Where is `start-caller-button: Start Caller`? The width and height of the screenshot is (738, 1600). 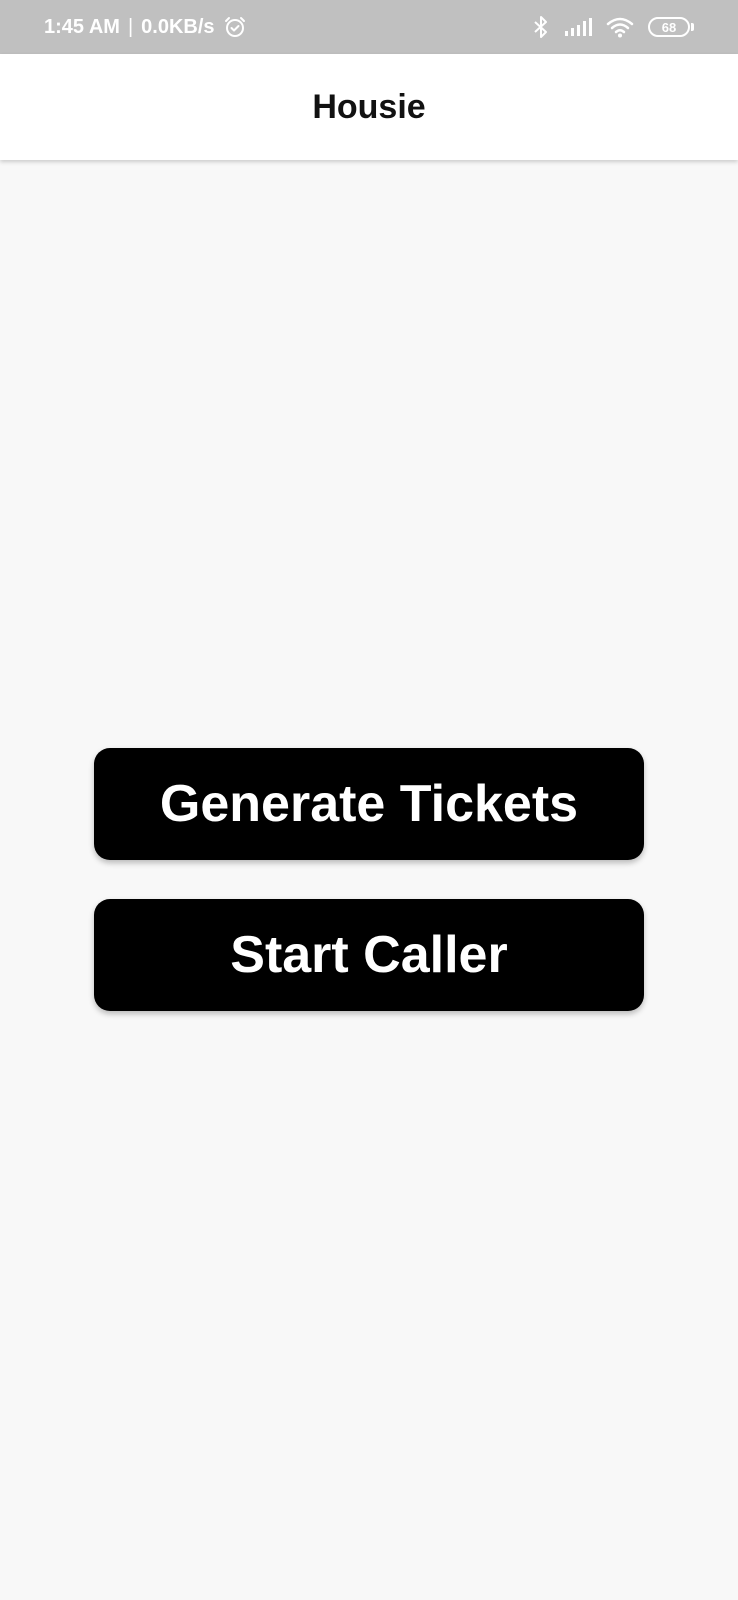
start-caller-button: Start Caller is located at coordinates (369, 955).